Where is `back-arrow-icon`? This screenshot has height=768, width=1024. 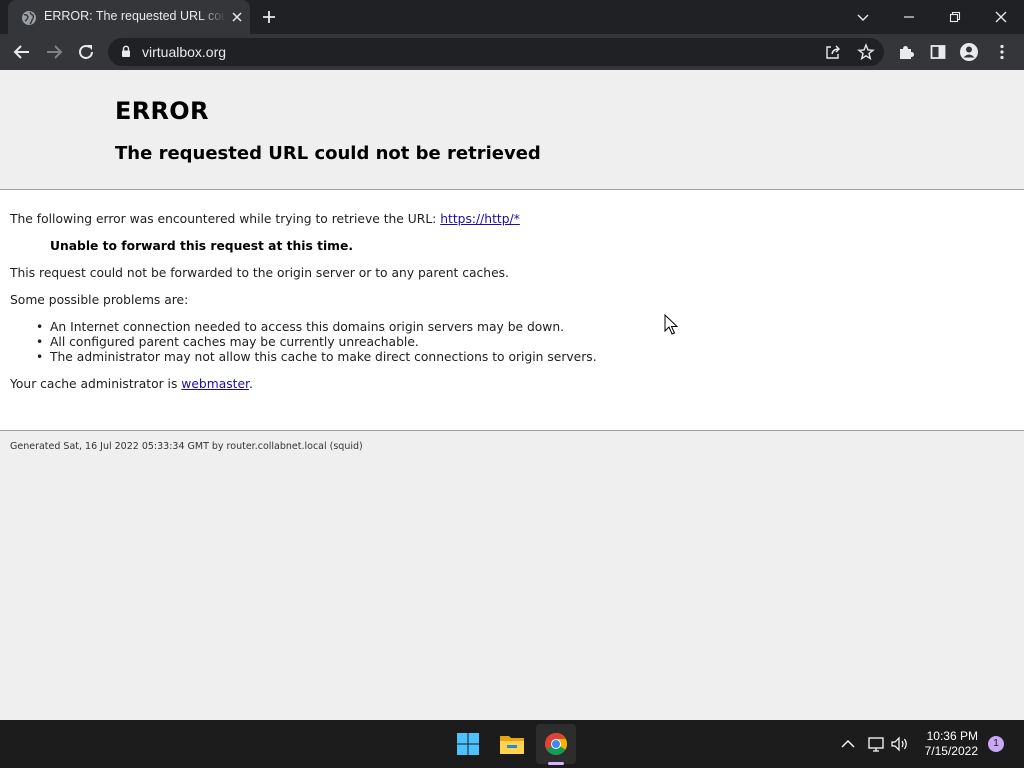
back-arrow-icon is located at coordinates (22, 52).